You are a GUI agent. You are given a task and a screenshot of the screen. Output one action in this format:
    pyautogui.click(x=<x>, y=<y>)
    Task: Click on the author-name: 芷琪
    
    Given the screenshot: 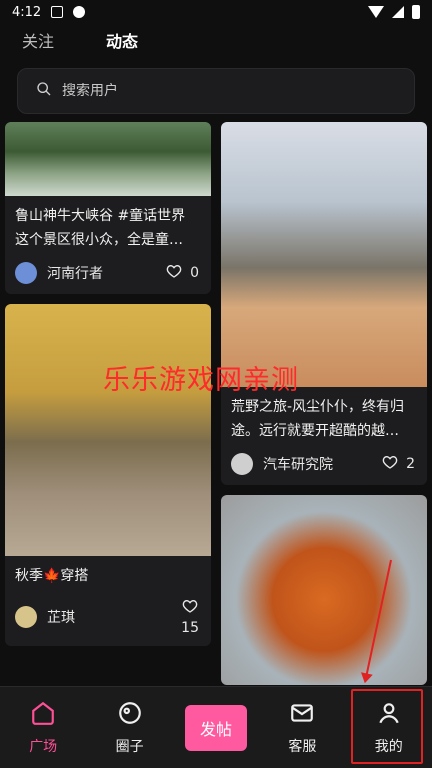 What is the action you would take?
    pyautogui.click(x=61, y=618)
    